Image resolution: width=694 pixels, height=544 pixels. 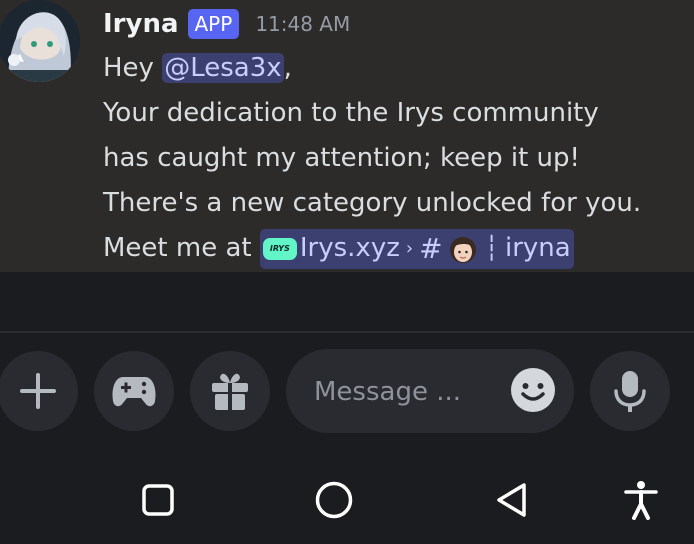 What do you see at coordinates (351, 113) in the screenshot?
I see `message-line: Your dedication to the Irys community` at bounding box center [351, 113].